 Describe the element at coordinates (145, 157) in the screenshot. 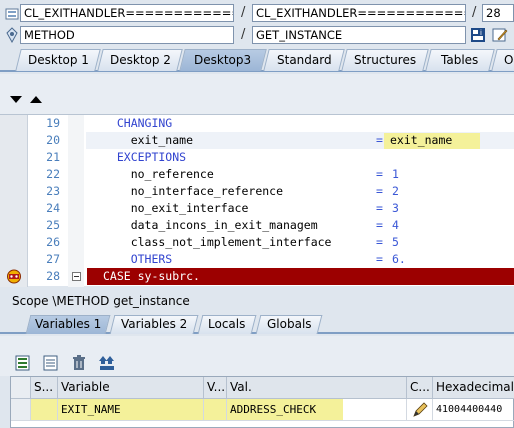

I see `code-text: EXCEPTIONS` at that location.